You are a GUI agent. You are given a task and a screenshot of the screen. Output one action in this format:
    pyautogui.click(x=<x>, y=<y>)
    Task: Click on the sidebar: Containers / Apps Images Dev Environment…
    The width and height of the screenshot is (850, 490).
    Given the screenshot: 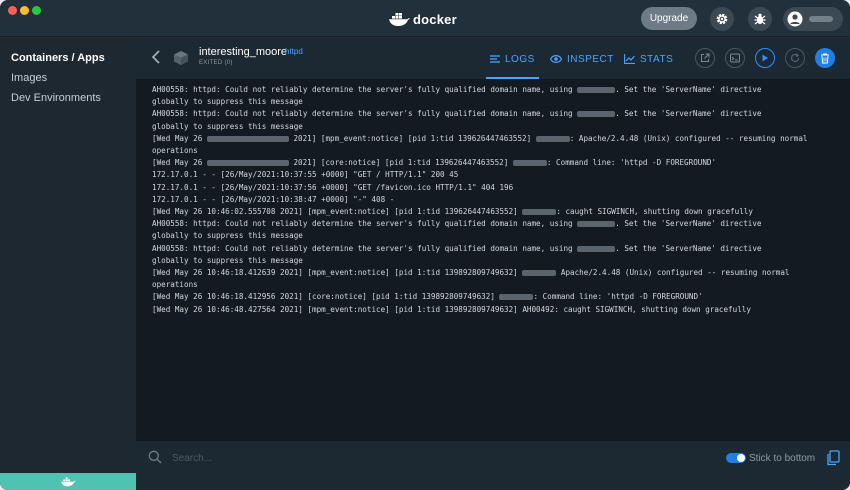 What is the action you would take?
    pyautogui.click(x=68, y=264)
    